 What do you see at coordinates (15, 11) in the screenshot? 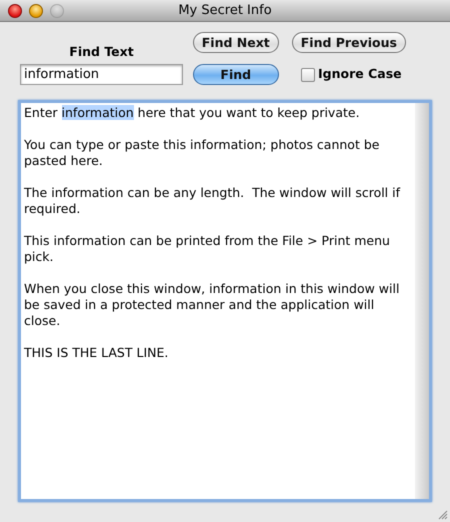
I see `close-button` at bounding box center [15, 11].